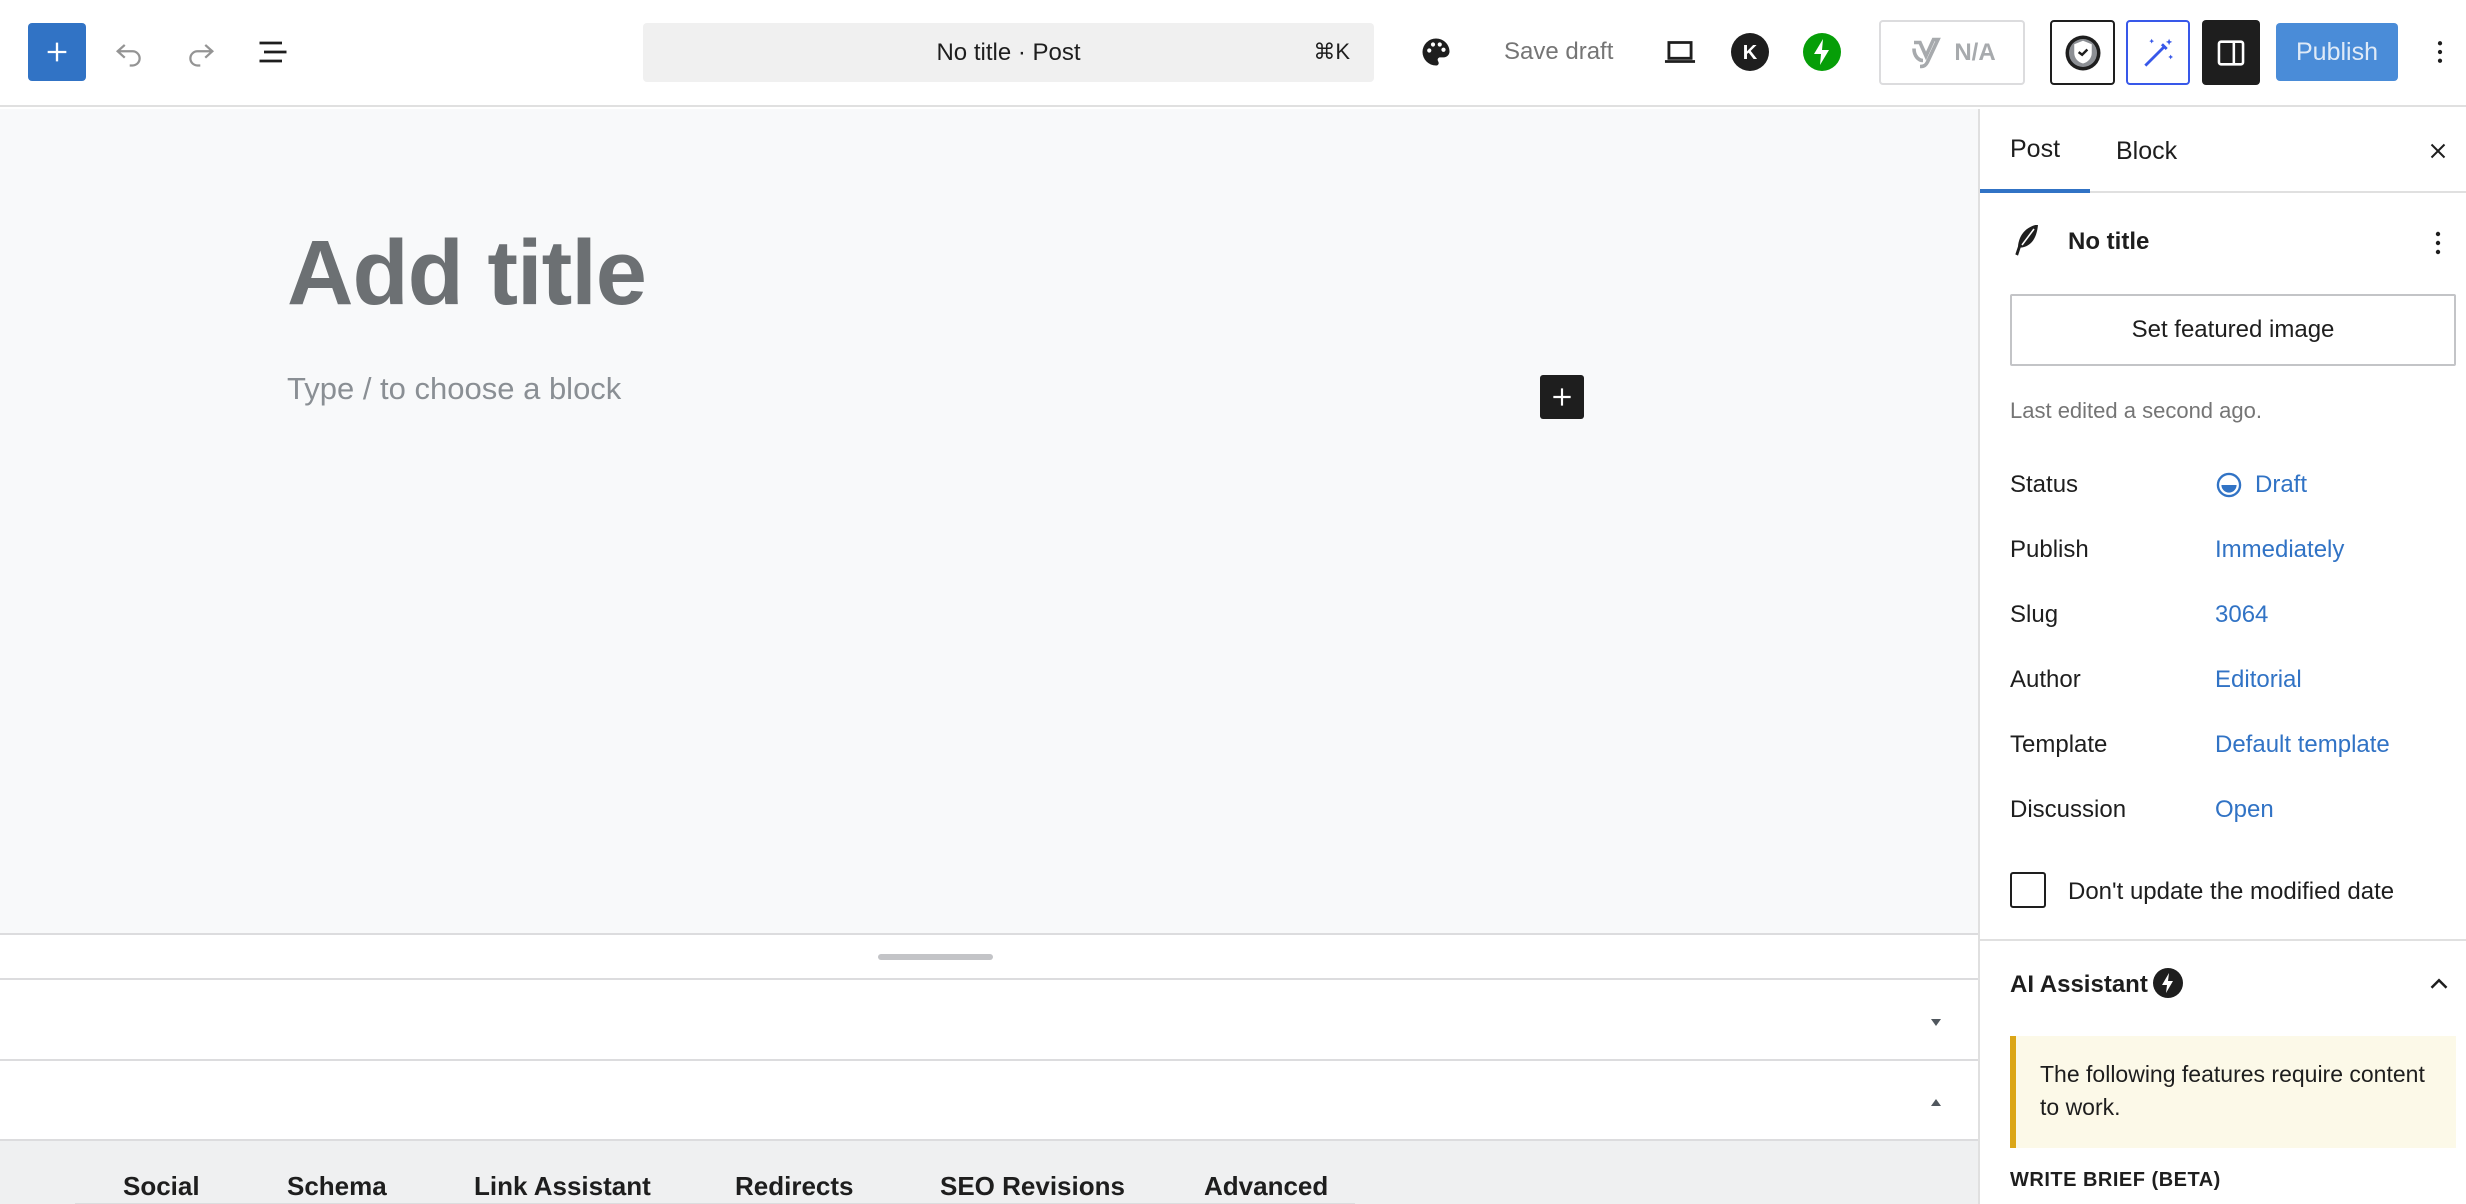 This screenshot has width=2466, height=1204. I want to click on status-label: Status, so click(2044, 484).